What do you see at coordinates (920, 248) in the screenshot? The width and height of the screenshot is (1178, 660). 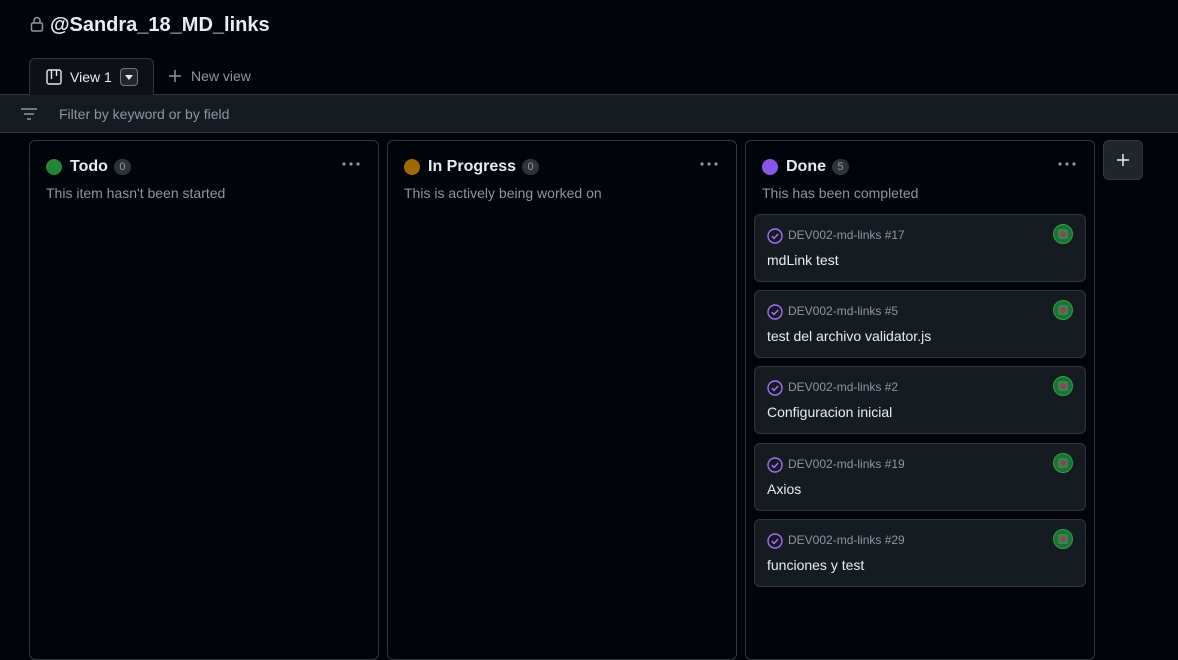 I see `issue-card: DEV002-md-links #17 mdLink test` at bounding box center [920, 248].